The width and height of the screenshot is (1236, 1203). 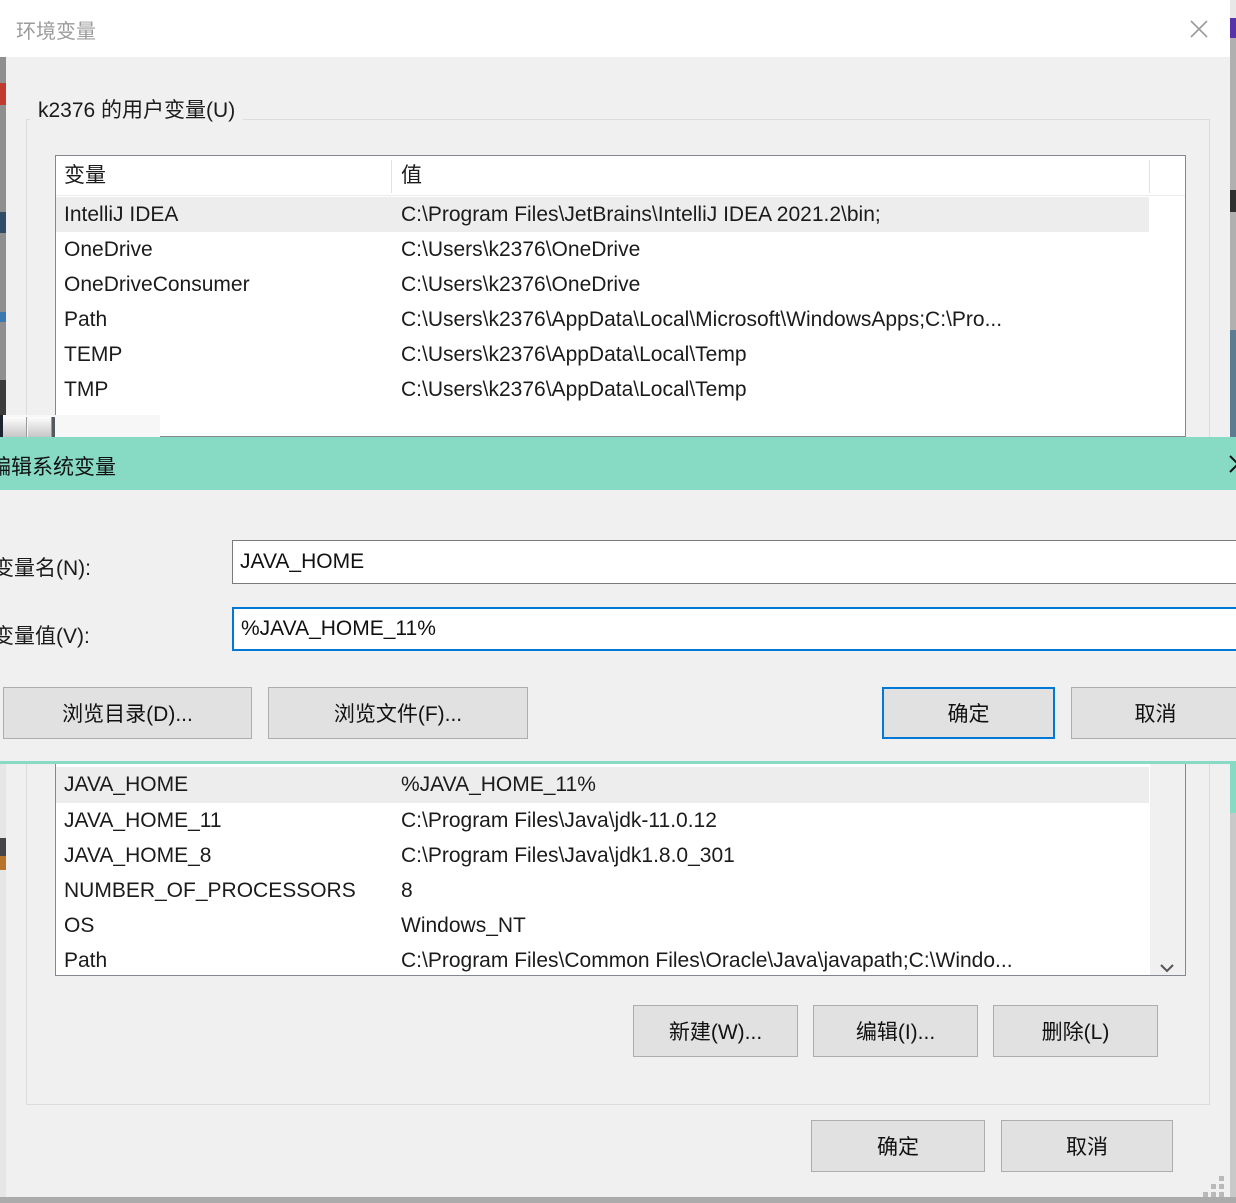 What do you see at coordinates (602, 925) in the screenshot?
I see `table-row: OS Windows_NT` at bounding box center [602, 925].